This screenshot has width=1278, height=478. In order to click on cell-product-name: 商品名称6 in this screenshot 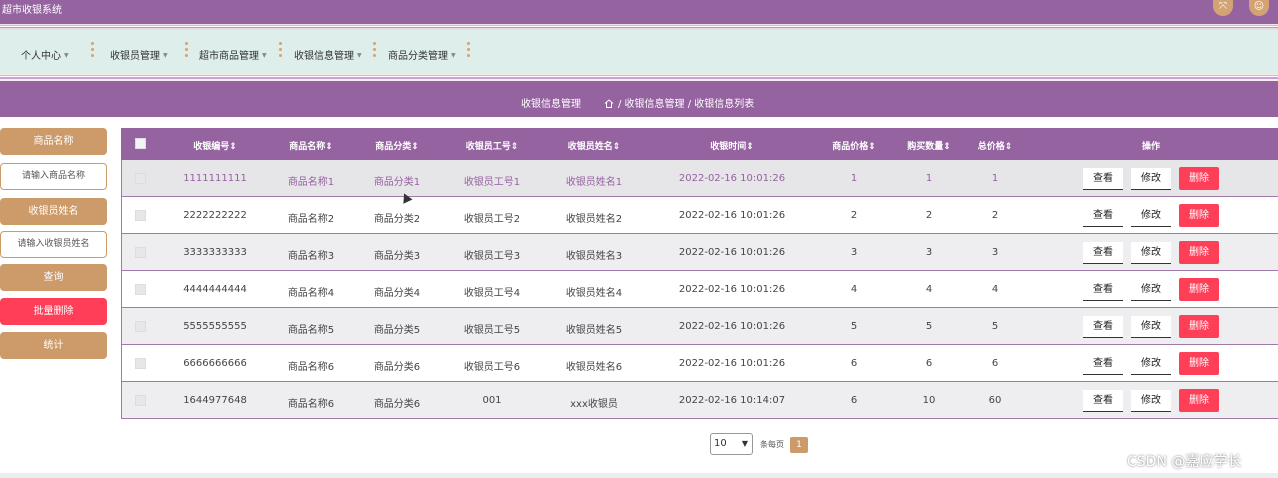, I will do `click(311, 404)`.